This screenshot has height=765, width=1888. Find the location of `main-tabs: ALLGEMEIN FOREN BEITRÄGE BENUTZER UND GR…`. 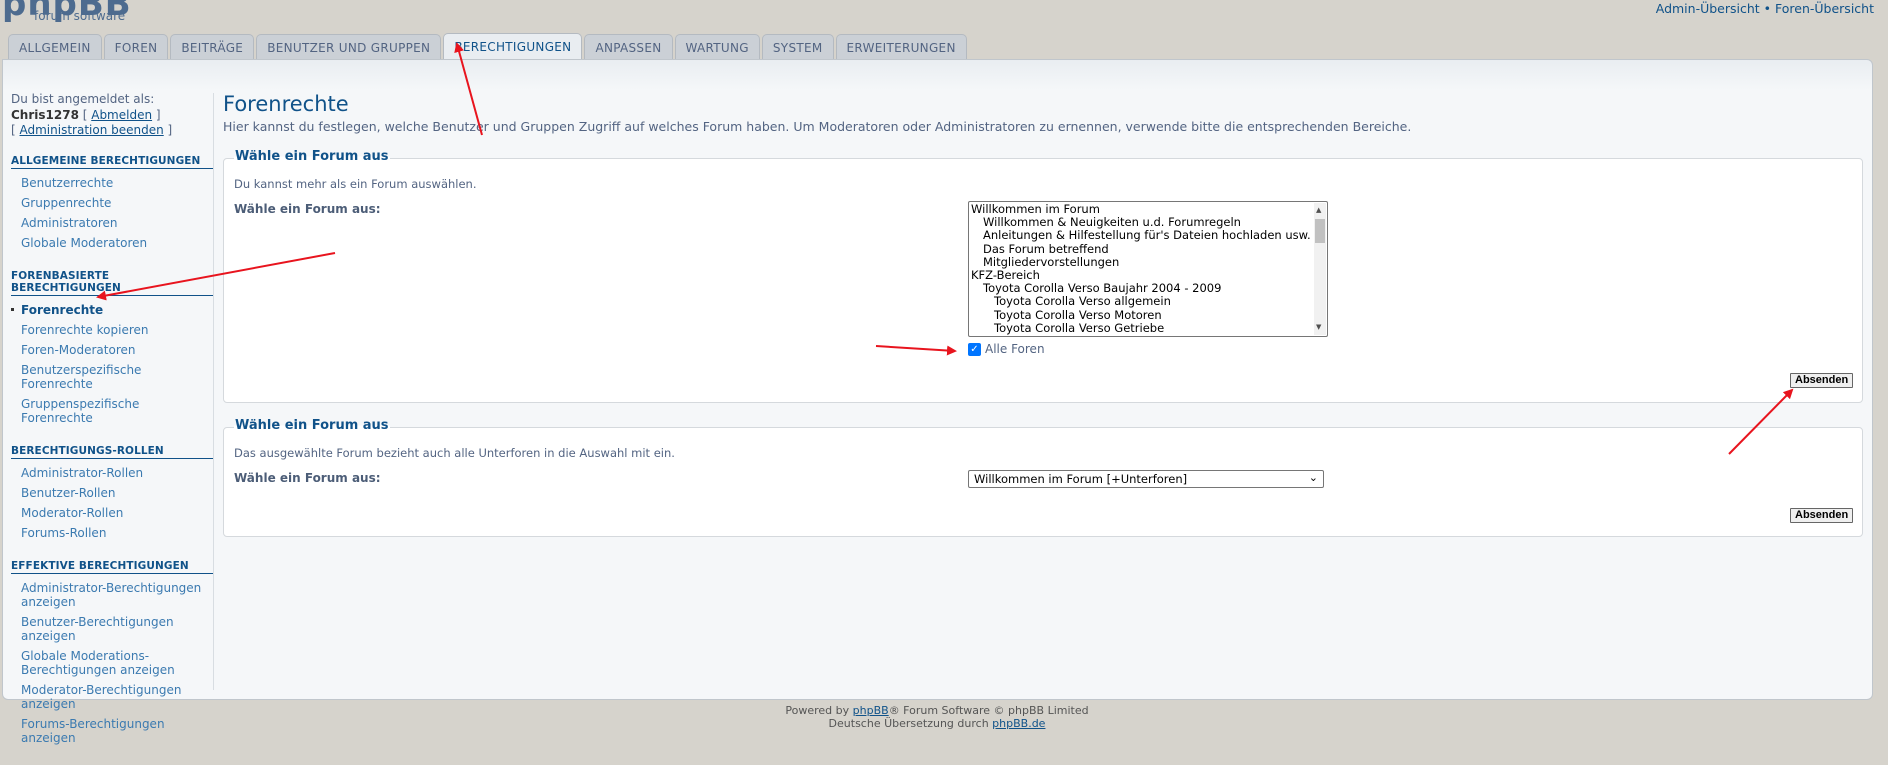

main-tabs: ALLGEMEIN FOREN BEITRÄGE BENUTZER UND GR… is located at coordinates (487, 46).